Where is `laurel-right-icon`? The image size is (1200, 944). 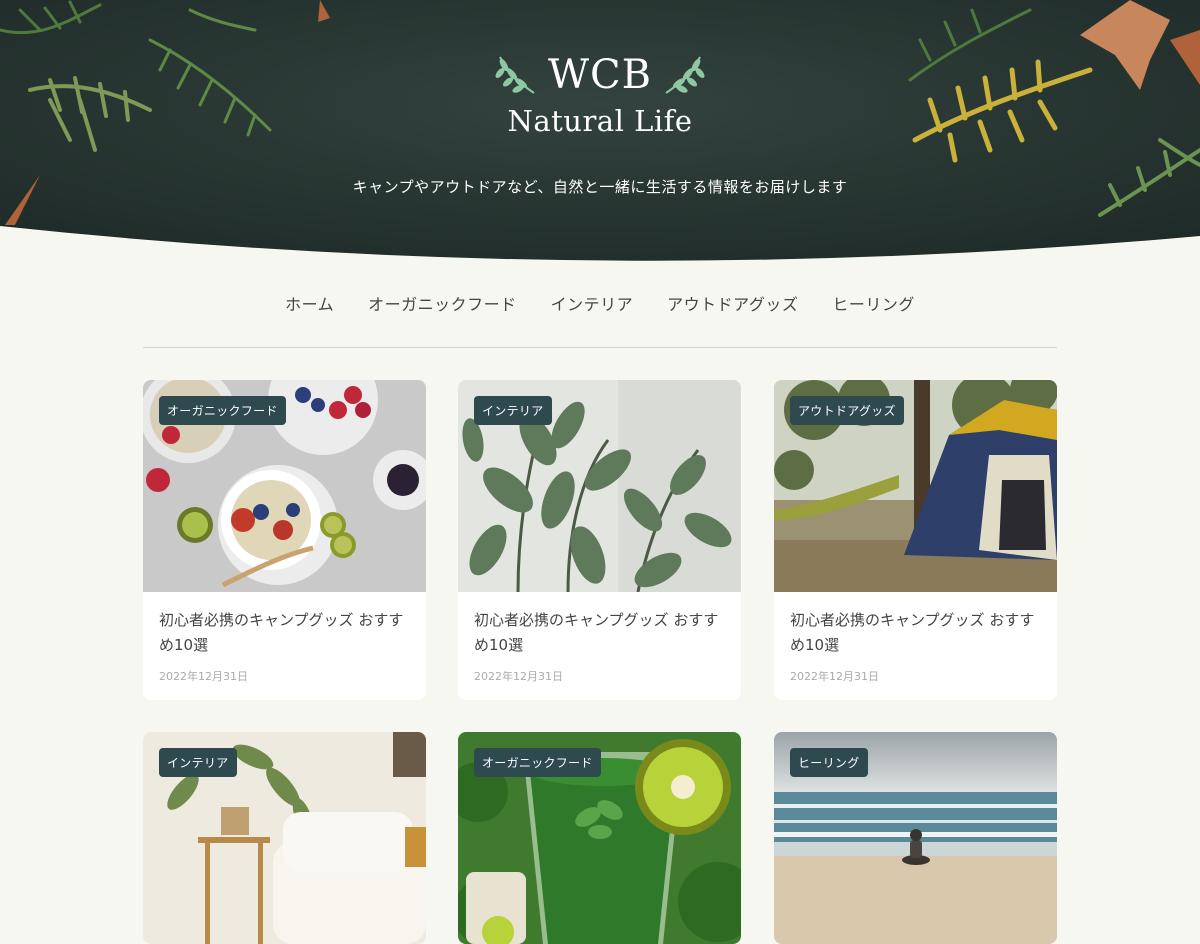
laurel-right-icon is located at coordinates (685, 75).